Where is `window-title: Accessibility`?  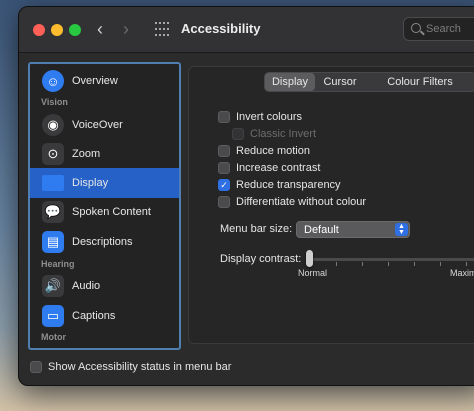 window-title: Accessibility is located at coordinates (221, 28).